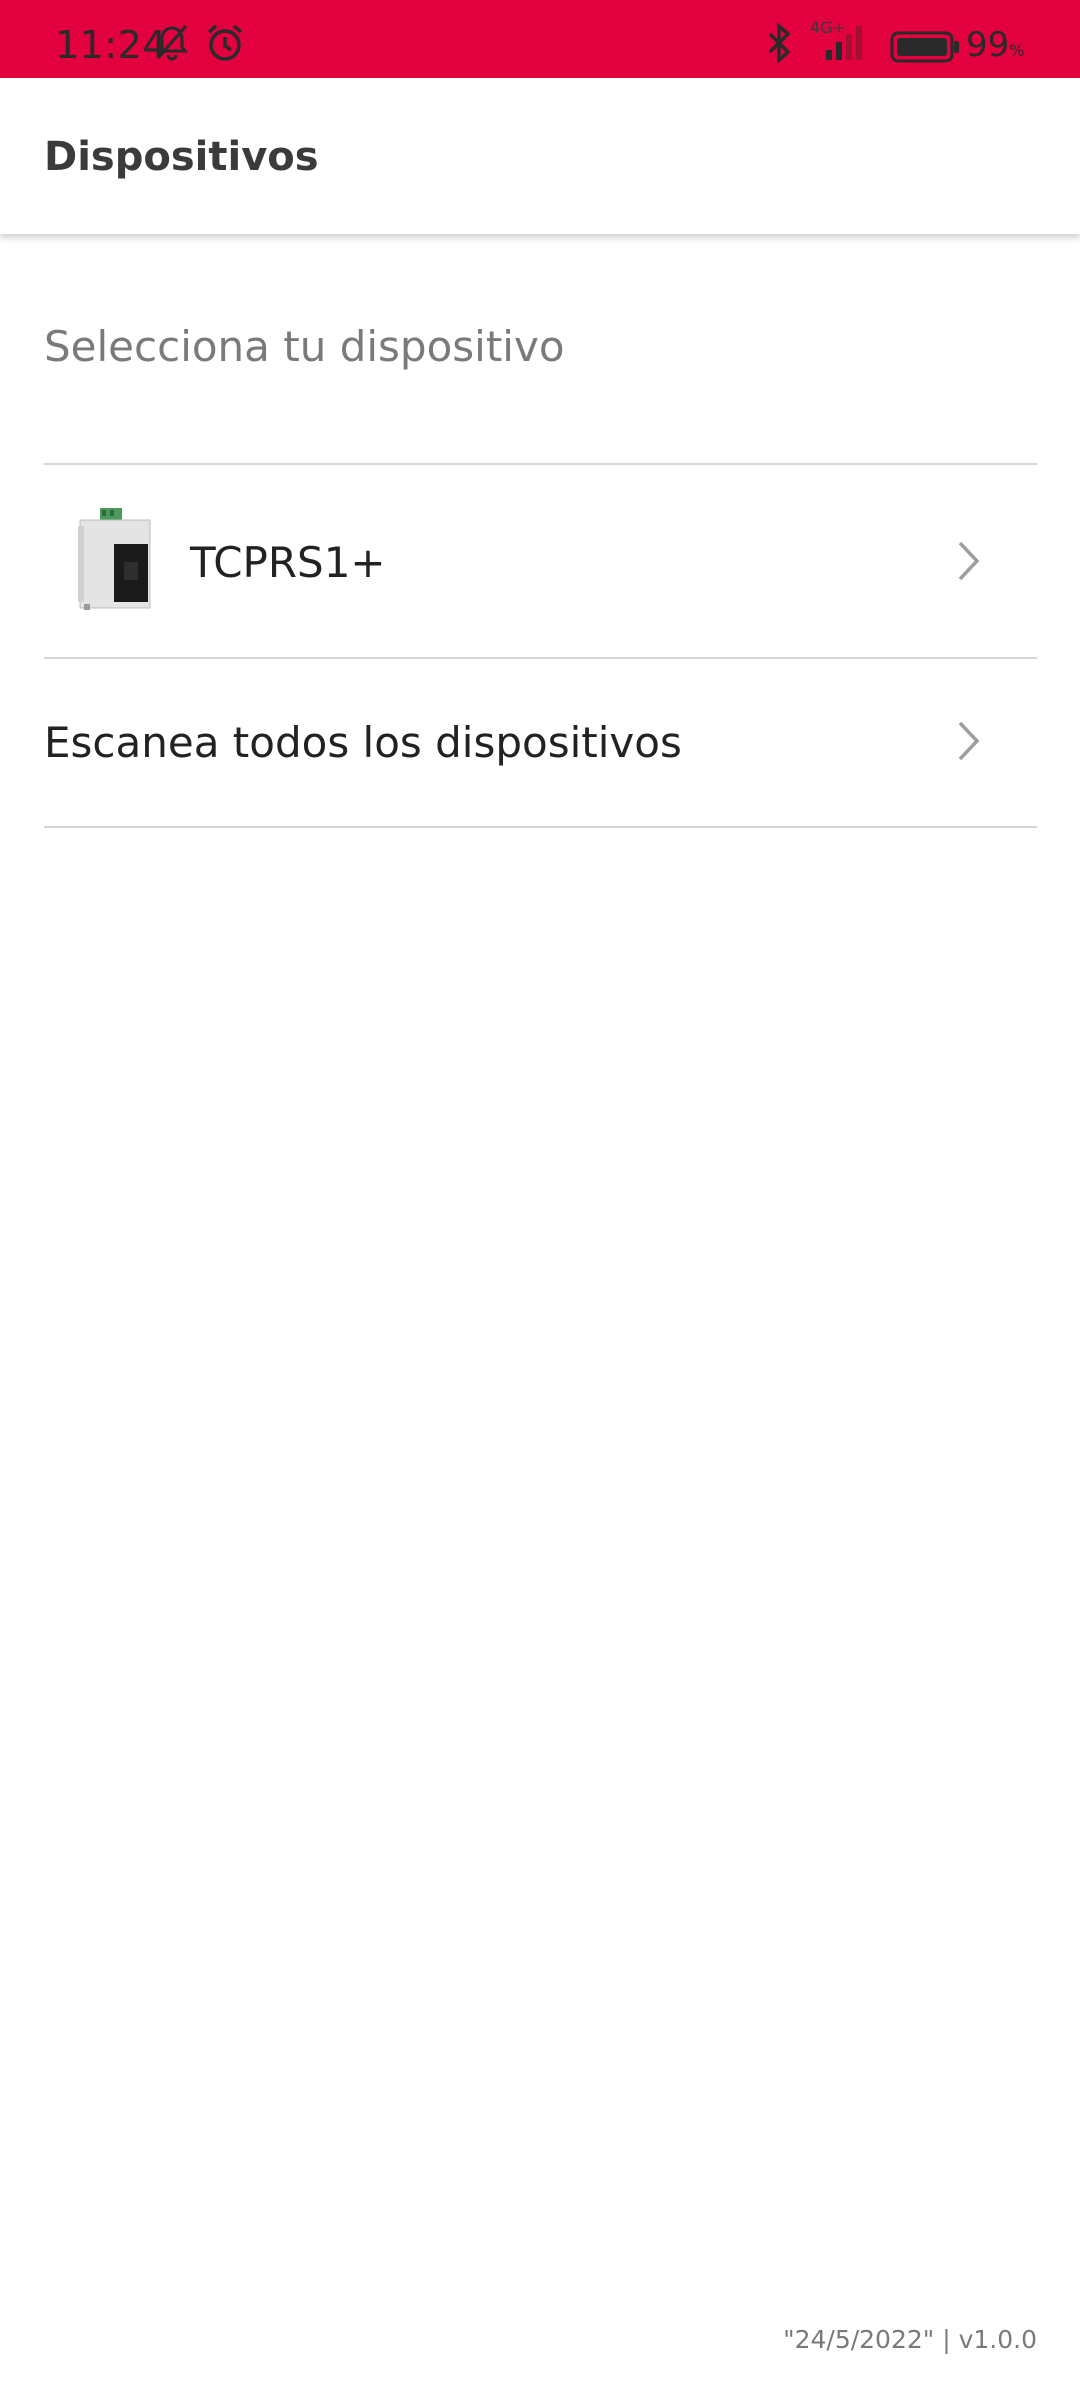 The image size is (1080, 2400). What do you see at coordinates (172, 43) in the screenshot?
I see `bell-muted-icon` at bounding box center [172, 43].